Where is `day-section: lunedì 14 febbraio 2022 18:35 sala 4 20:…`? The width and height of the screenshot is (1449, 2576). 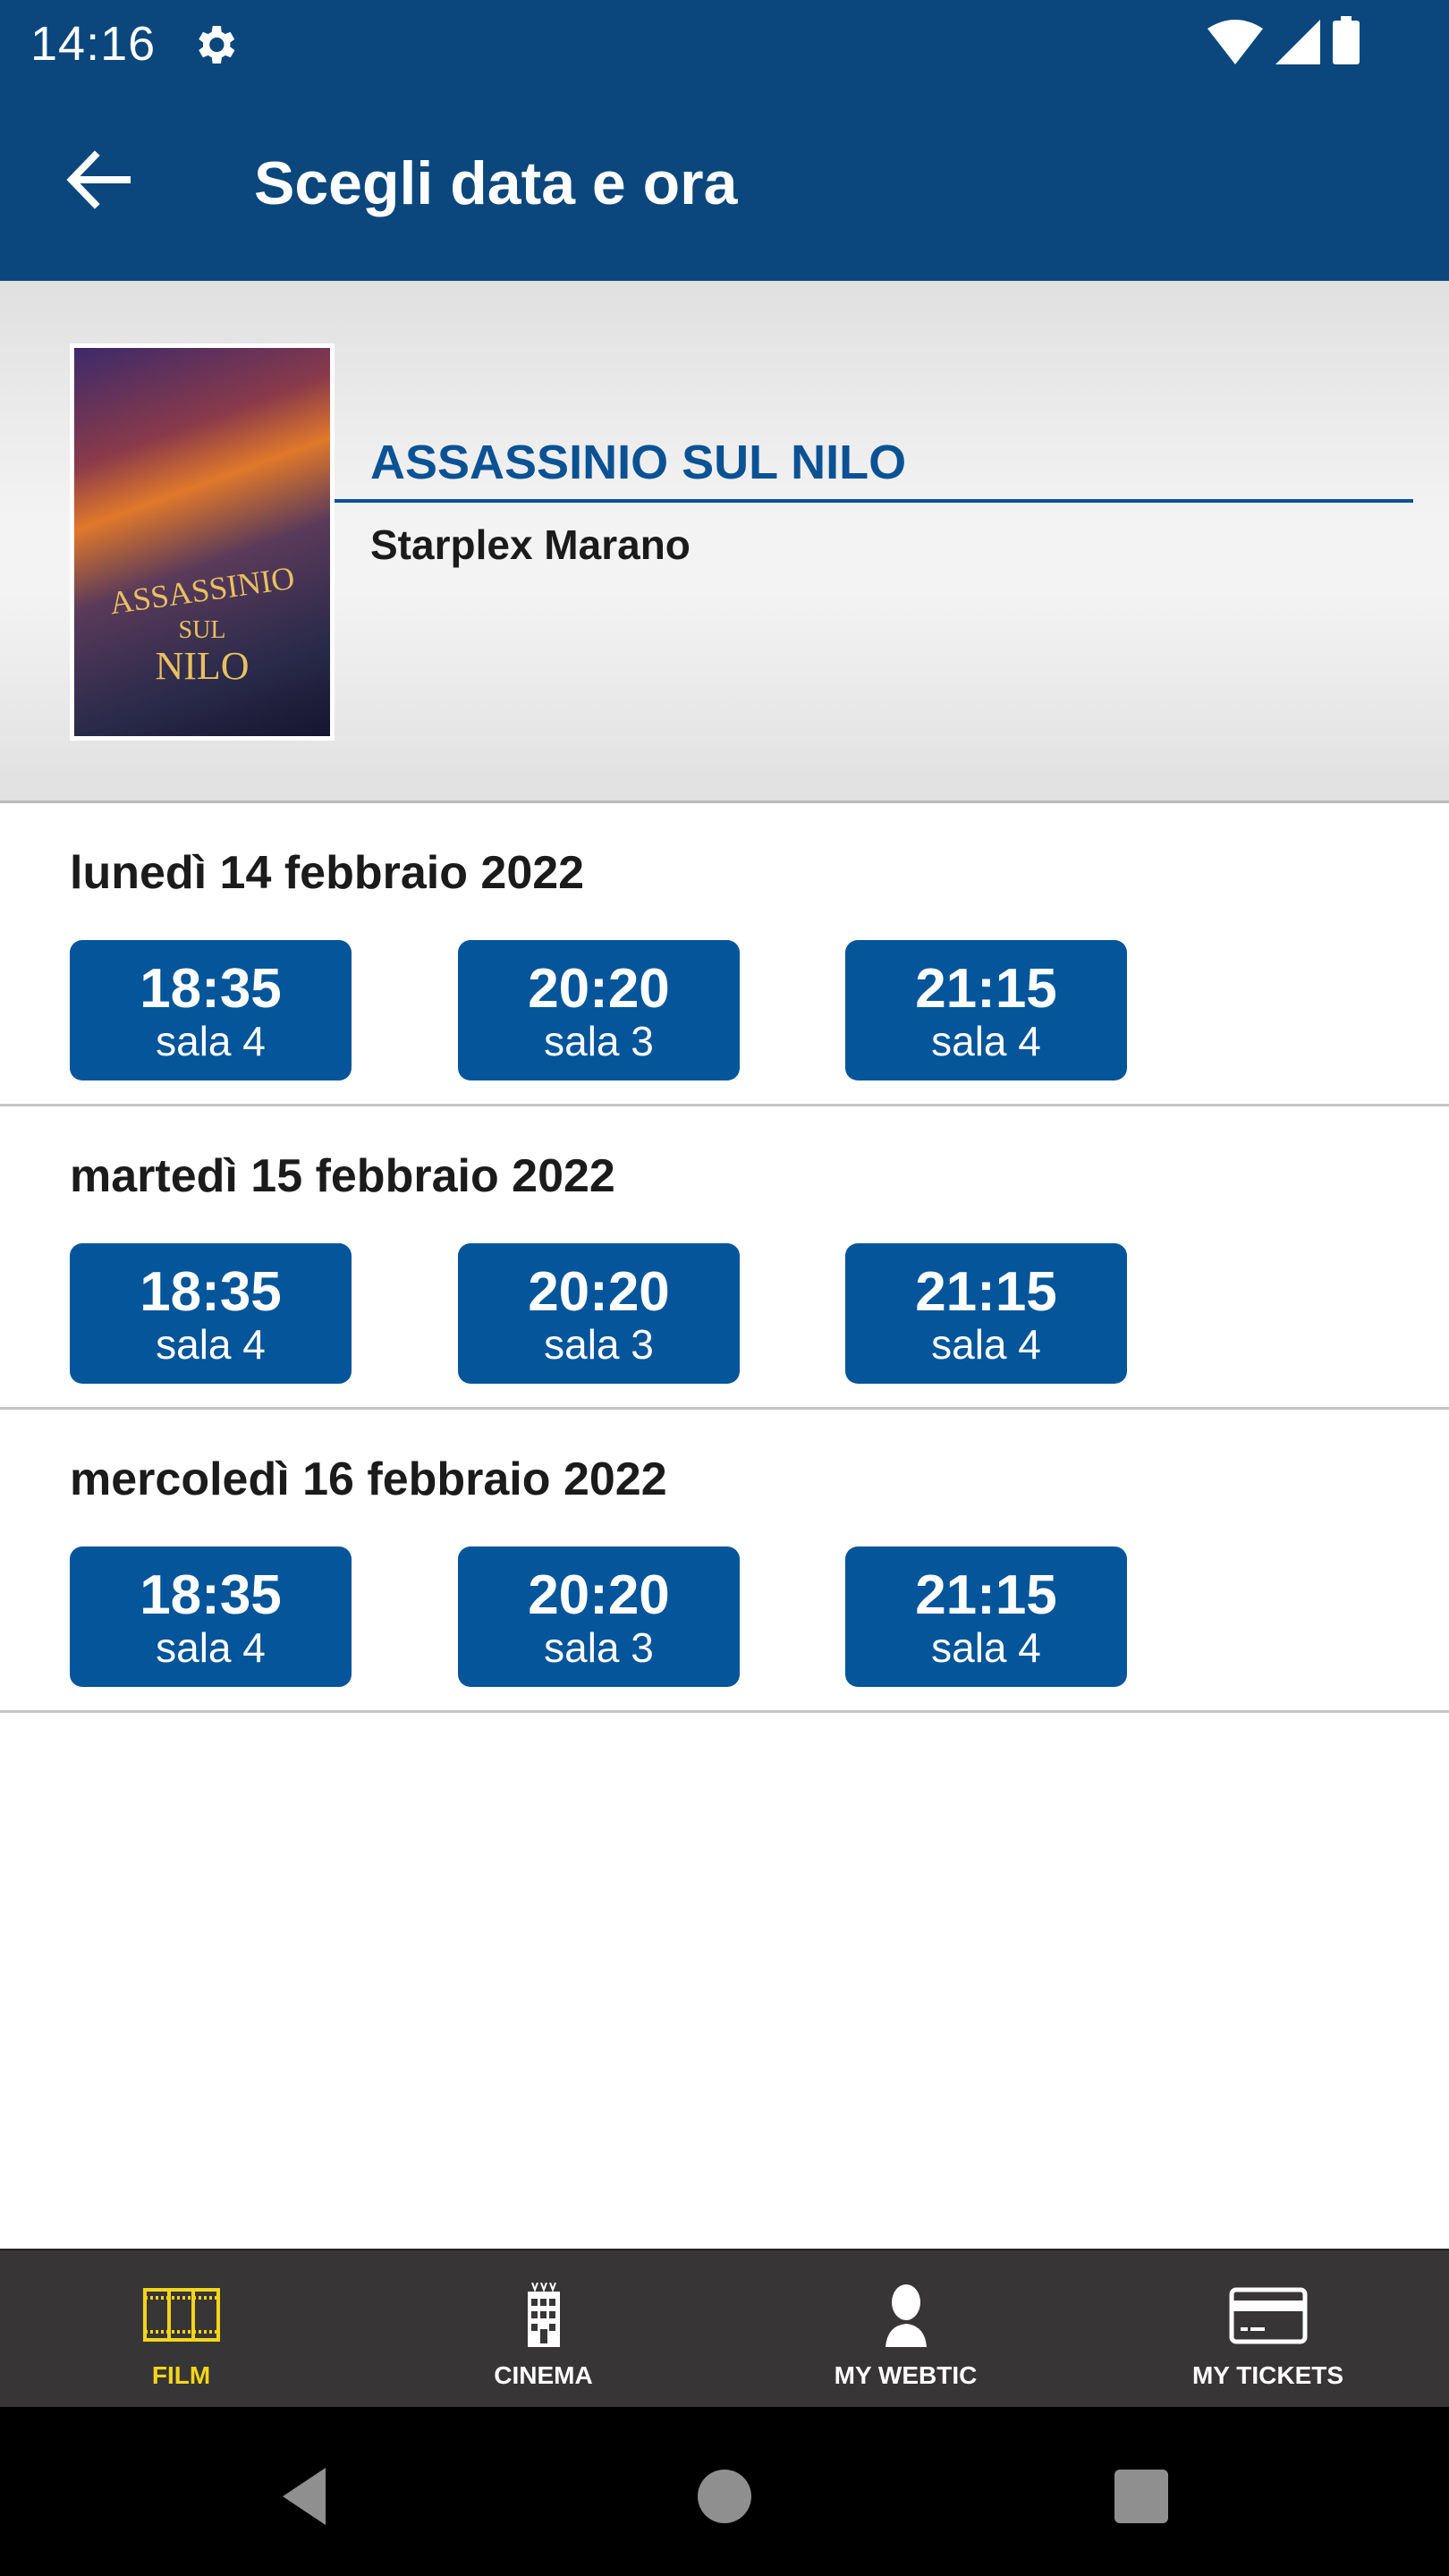 day-section: lunedì 14 febbraio 2022 18:35 sala 4 20:… is located at coordinates (724, 954).